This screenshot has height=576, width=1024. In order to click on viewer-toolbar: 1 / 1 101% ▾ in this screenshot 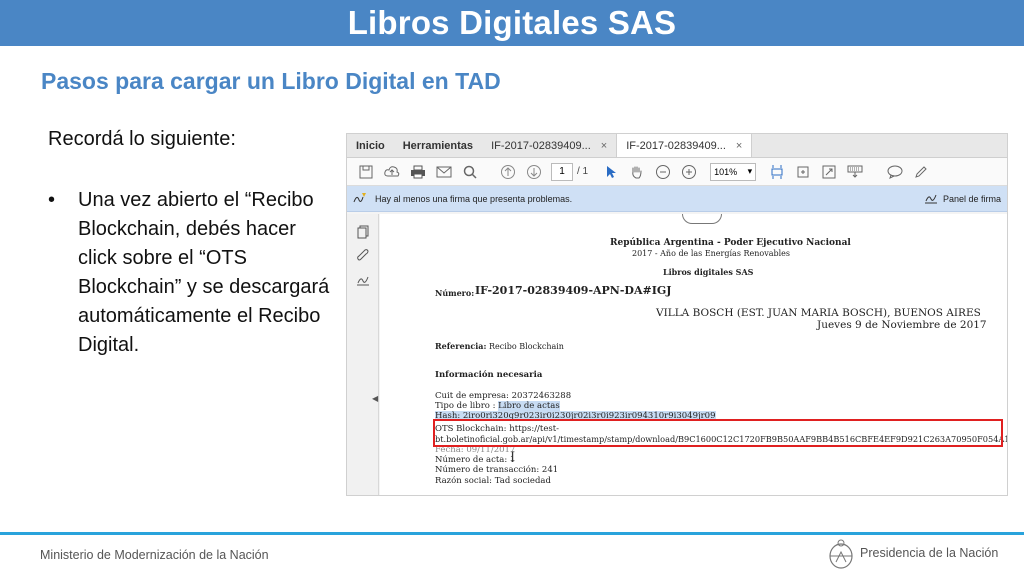, I will do `click(677, 172)`.